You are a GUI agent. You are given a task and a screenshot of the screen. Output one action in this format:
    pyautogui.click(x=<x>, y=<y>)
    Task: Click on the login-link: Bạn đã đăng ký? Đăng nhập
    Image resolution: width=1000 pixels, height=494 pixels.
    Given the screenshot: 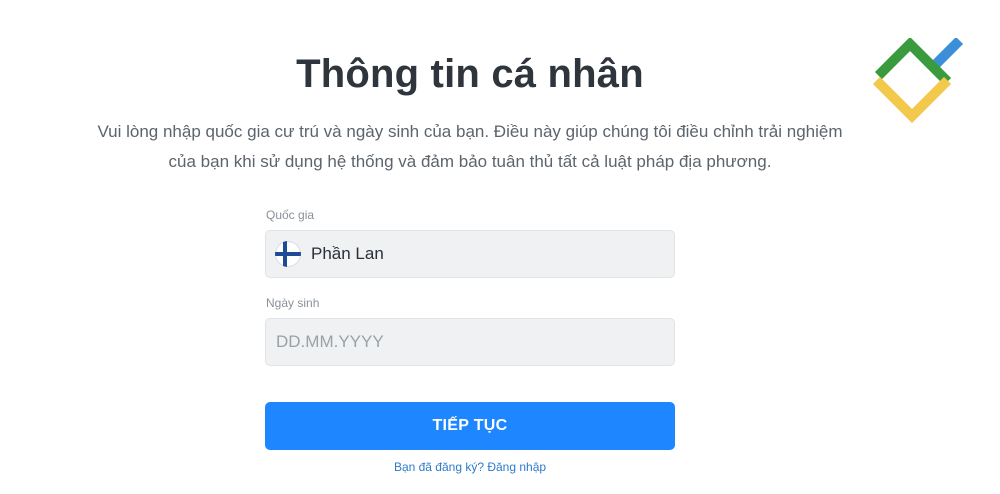 What is the action you would take?
    pyautogui.click(x=470, y=467)
    